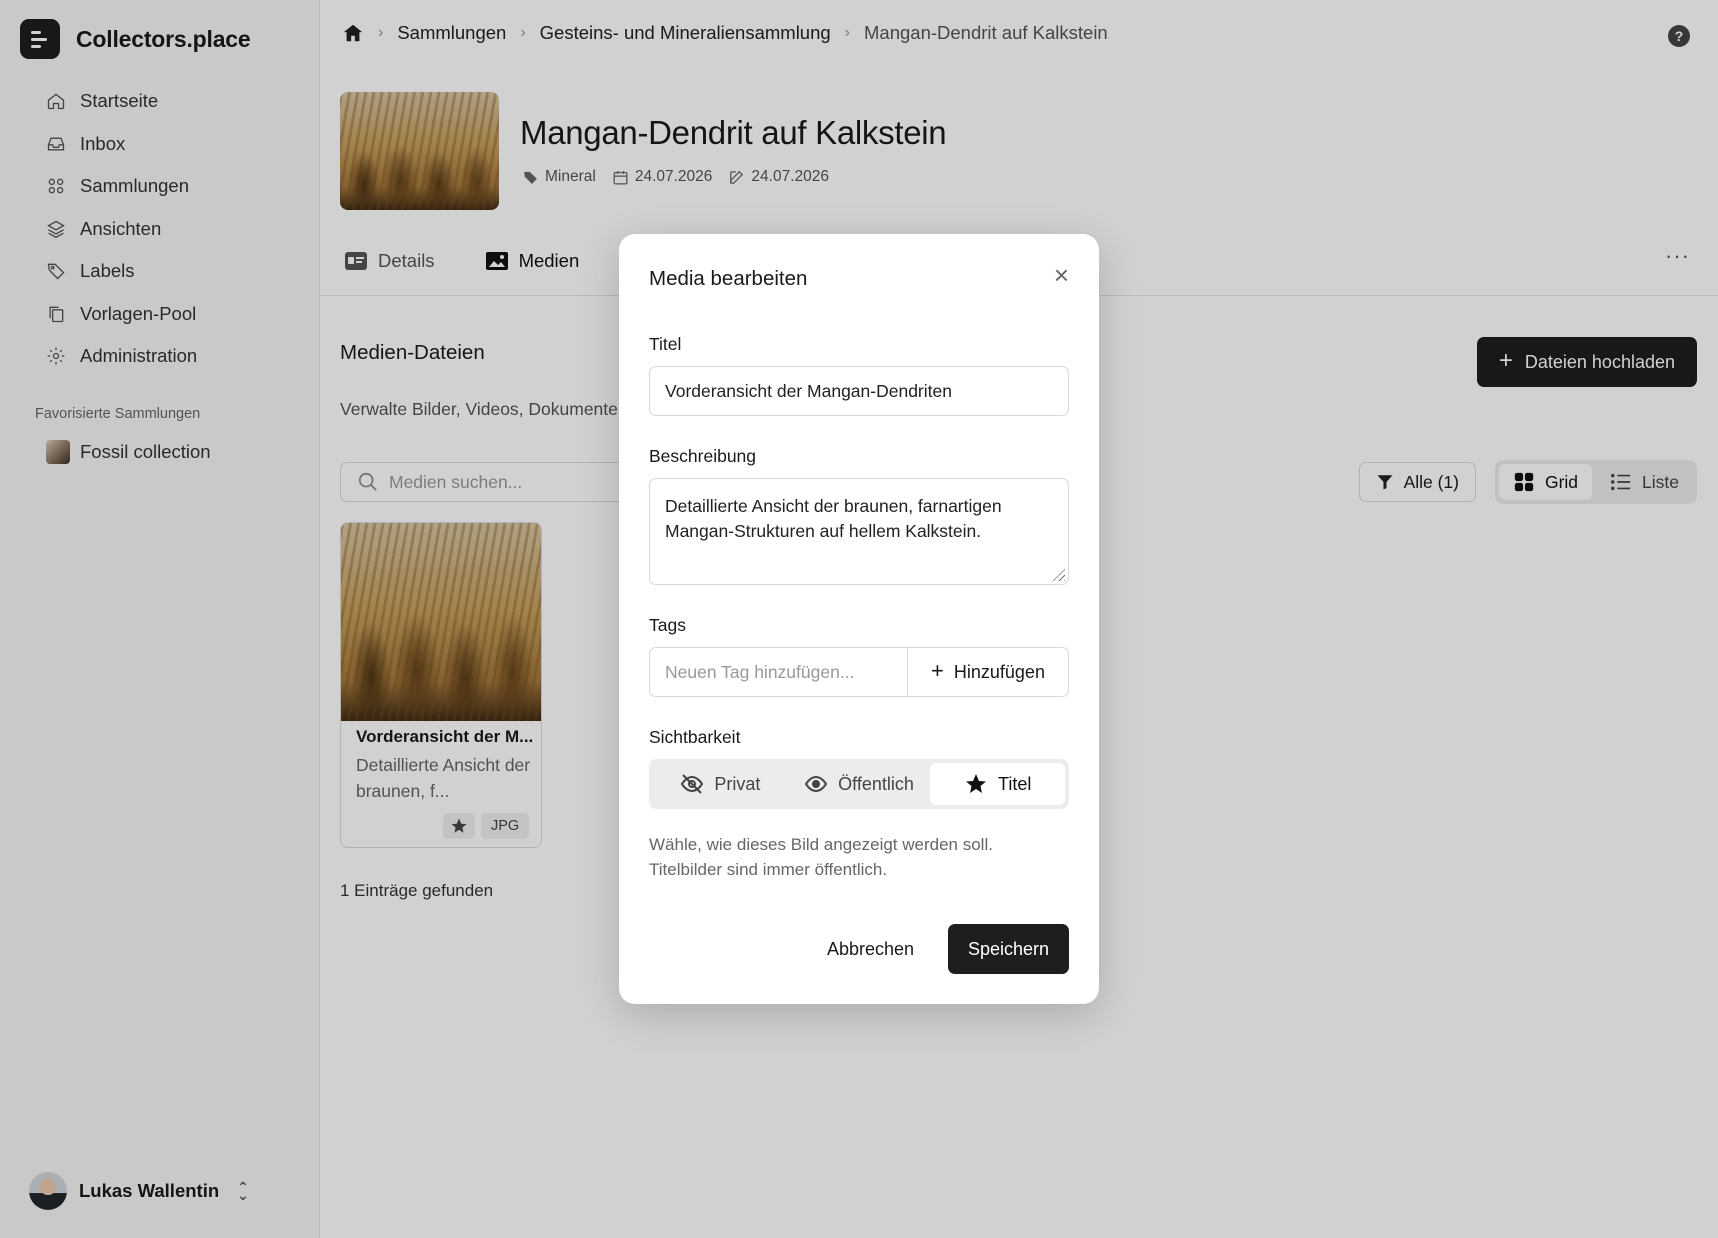  Describe the element at coordinates (976, 783) in the screenshot. I see `star-icon` at that location.